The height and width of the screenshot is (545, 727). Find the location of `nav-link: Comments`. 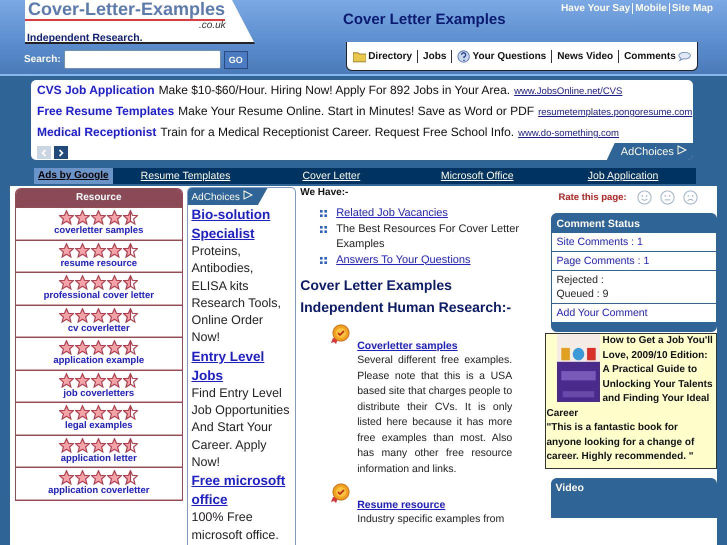

nav-link: Comments is located at coordinates (650, 56).